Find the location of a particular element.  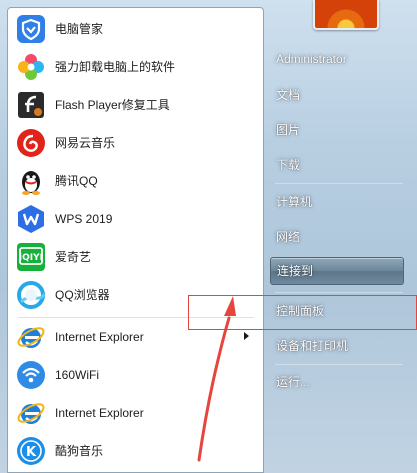

uninstaller-flower-icon is located at coordinates (31, 67).